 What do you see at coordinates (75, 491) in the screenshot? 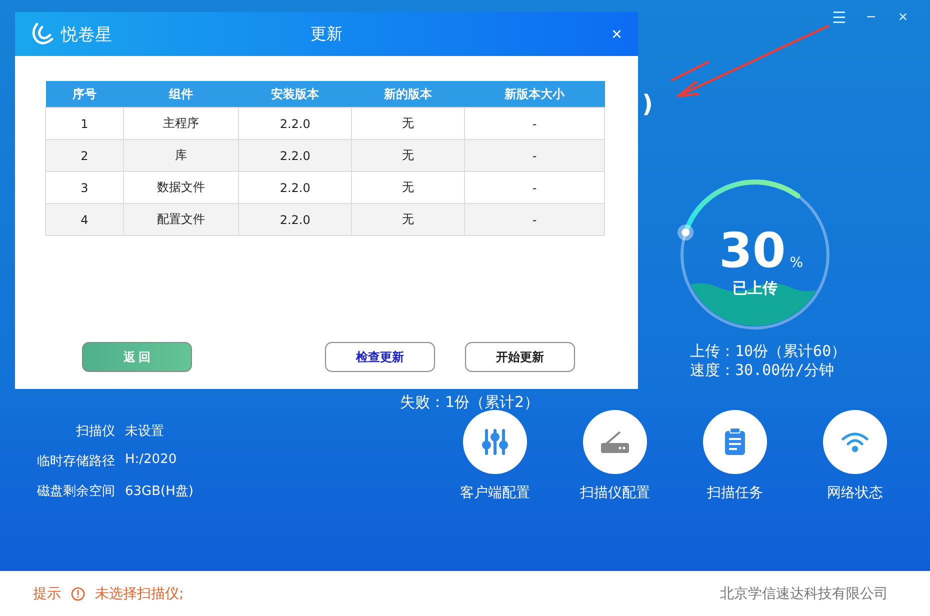
I see `info-label: 磁盘剩余空间` at bounding box center [75, 491].